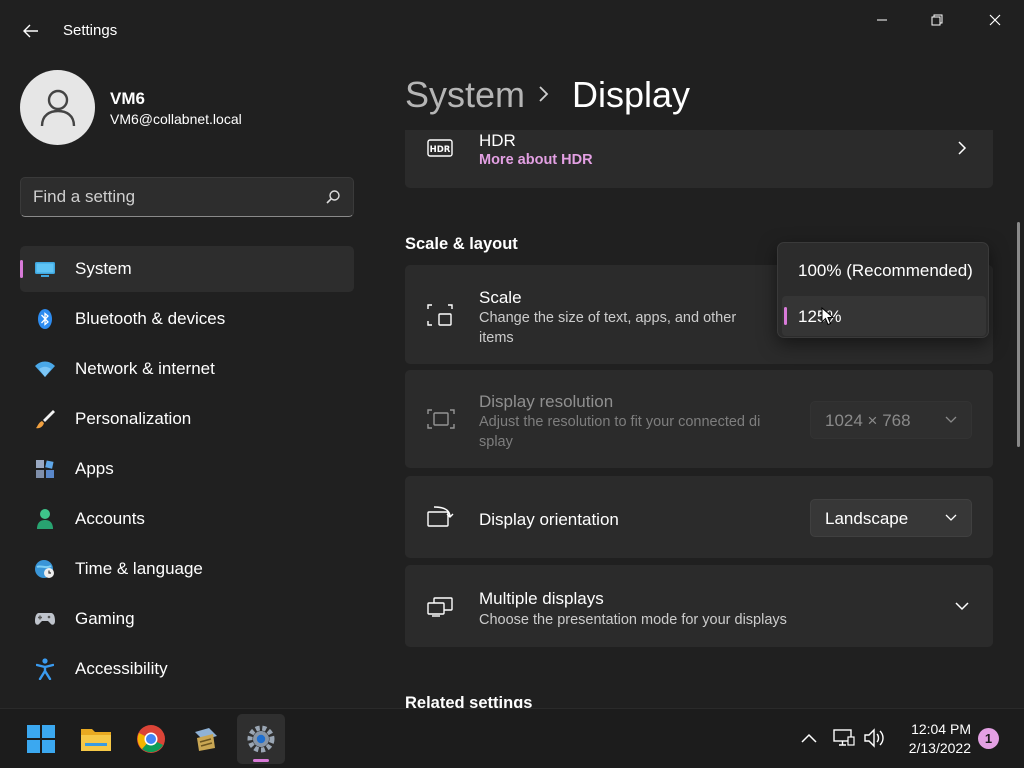  What do you see at coordinates (496, 442) in the screenshot?
I see `resolution-subtitle-line2: splay` at bounding box center [496, 442].